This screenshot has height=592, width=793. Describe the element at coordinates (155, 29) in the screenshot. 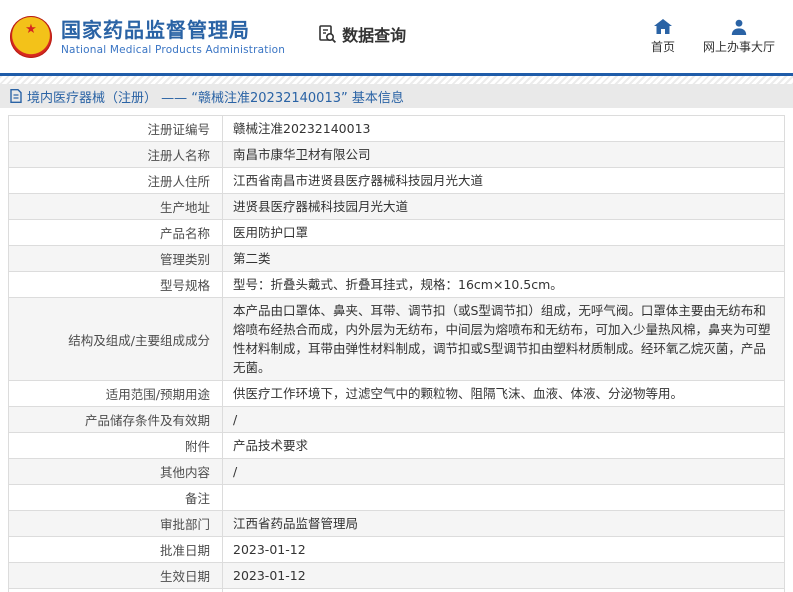

I see `site-title: 国家药品监督管理局` at that location.